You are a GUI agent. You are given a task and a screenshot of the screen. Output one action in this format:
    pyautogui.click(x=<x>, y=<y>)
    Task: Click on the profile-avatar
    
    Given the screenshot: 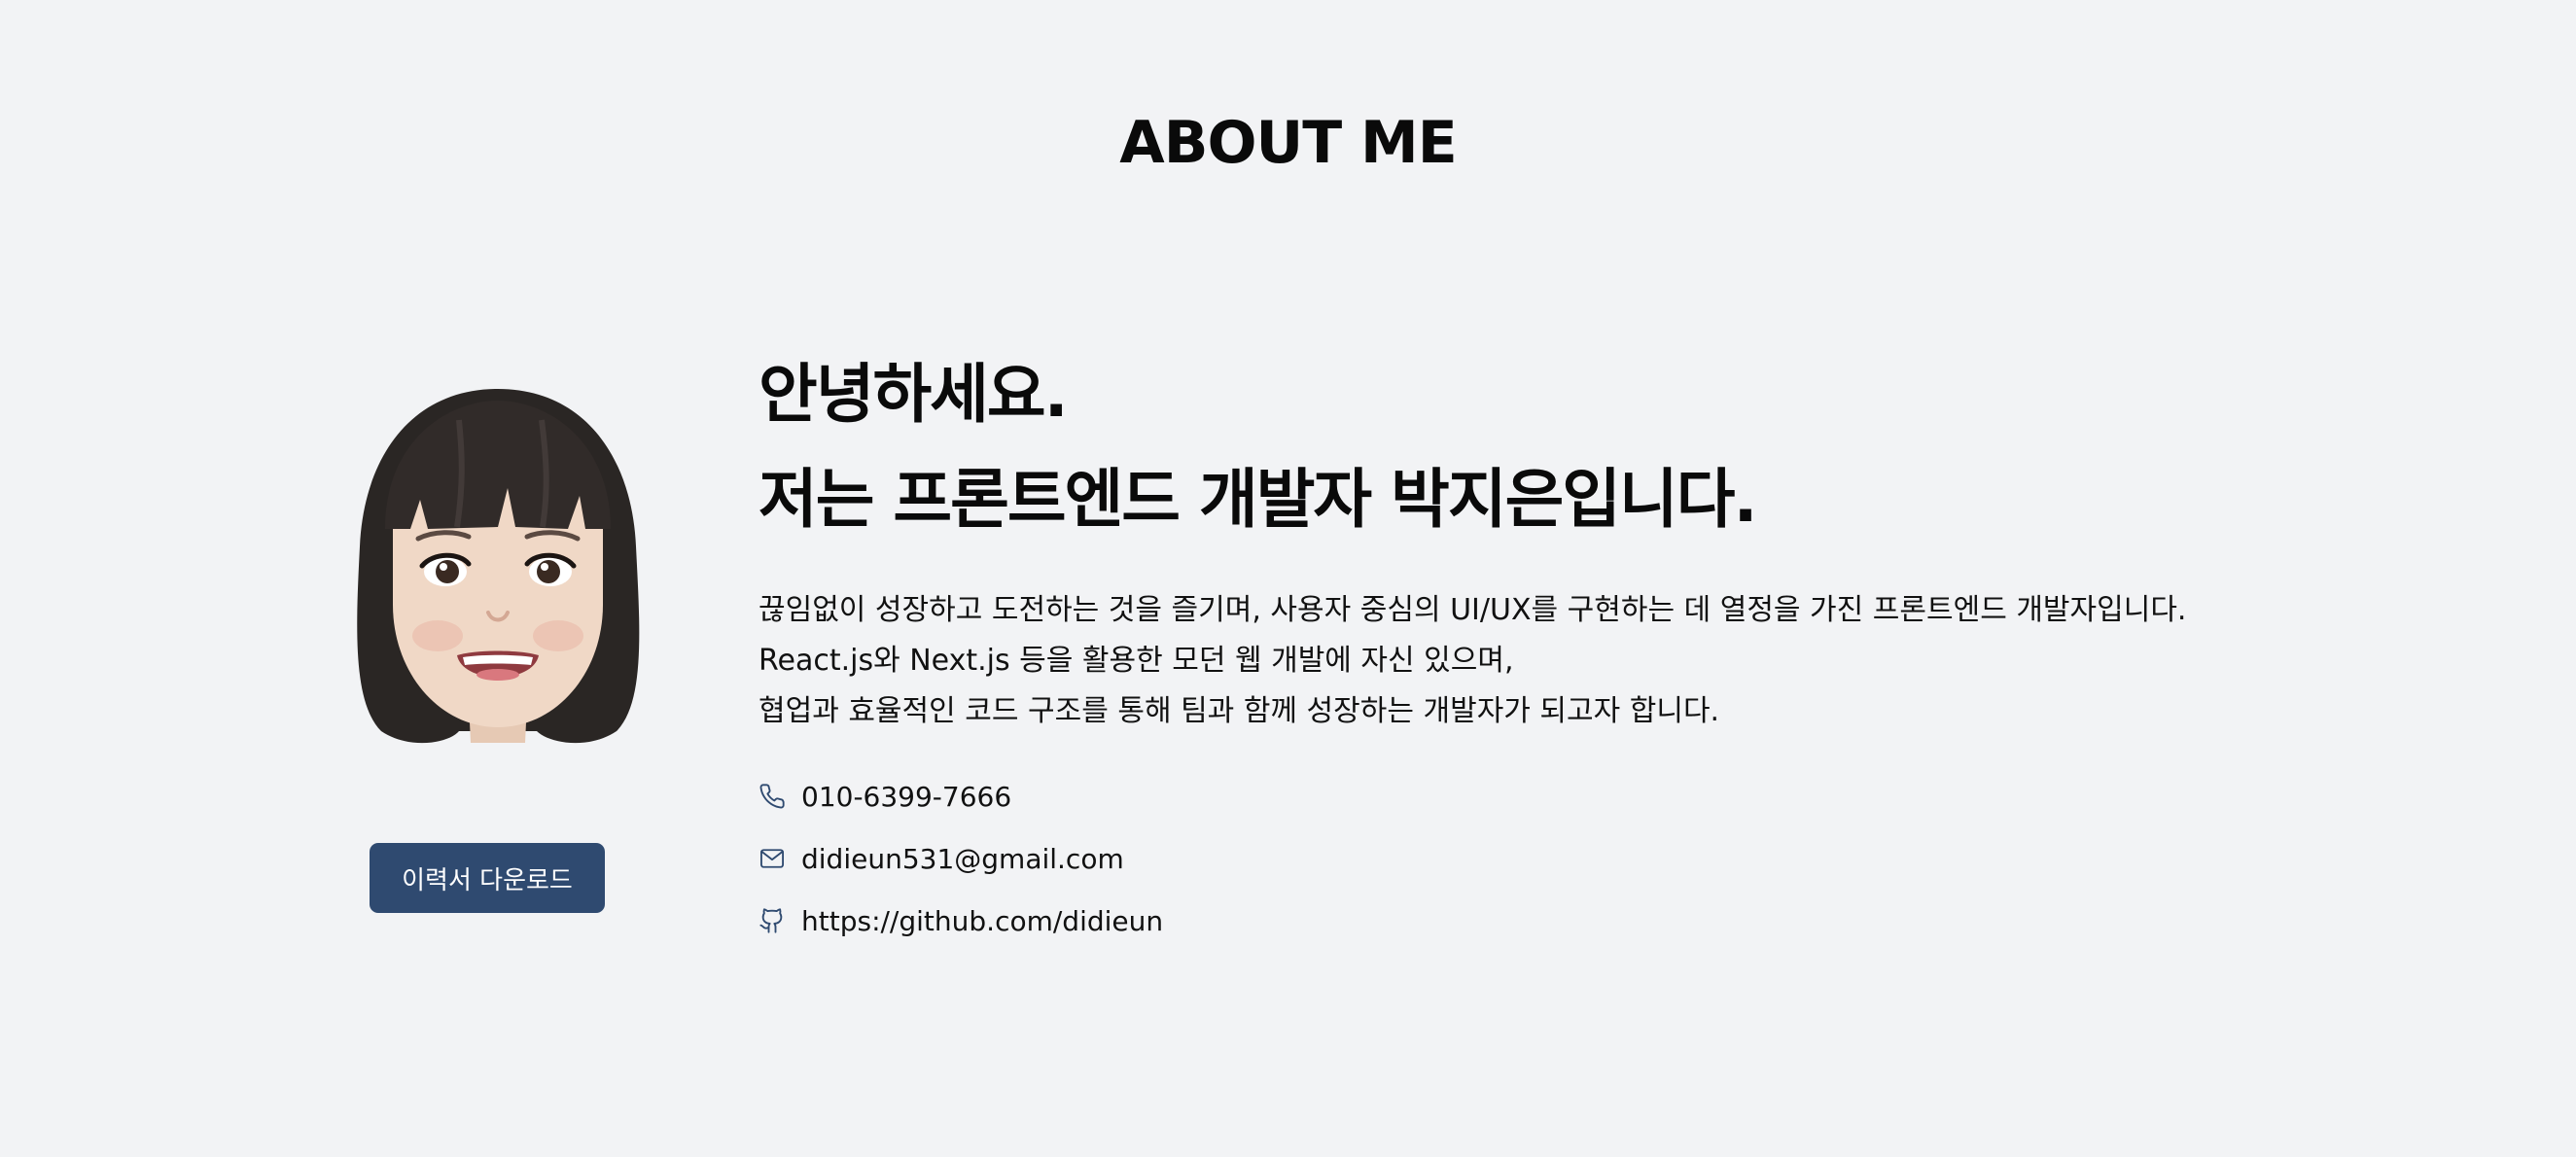 What is the action you would take?
    pyautogui.click(x=497, y=566)
    